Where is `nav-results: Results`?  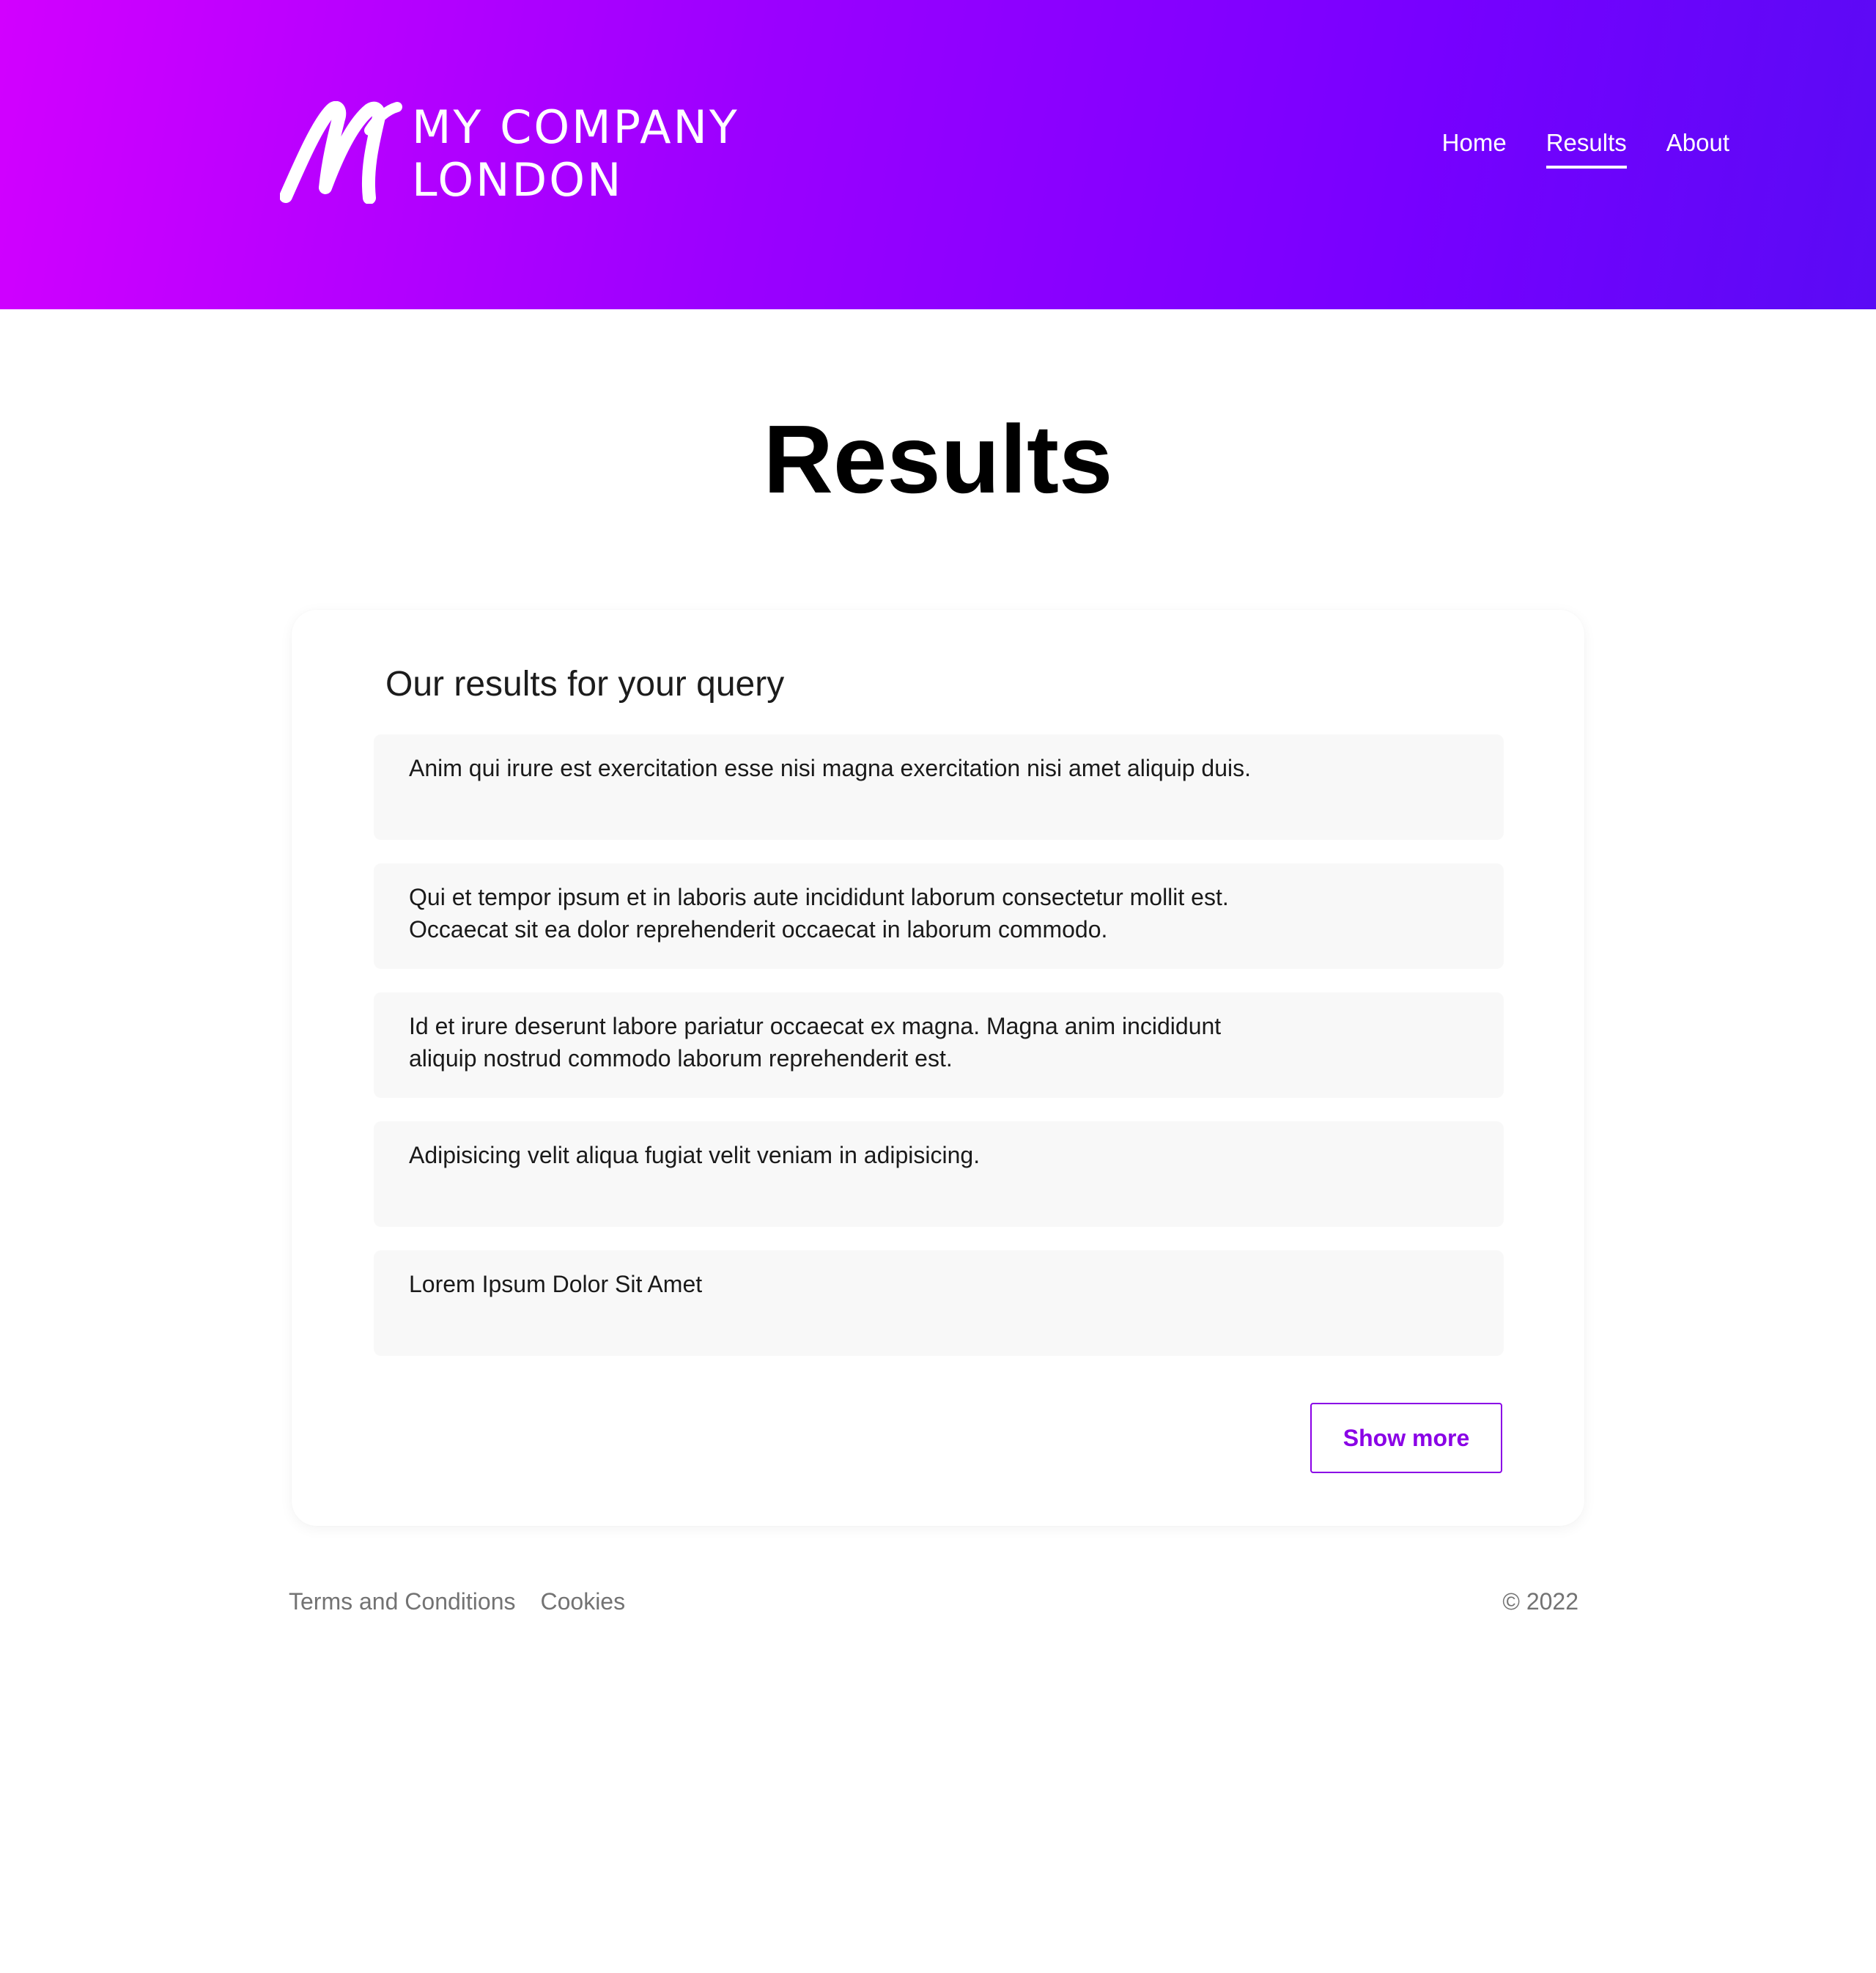 nav-results: Results is located at coordinates (1586, 147).